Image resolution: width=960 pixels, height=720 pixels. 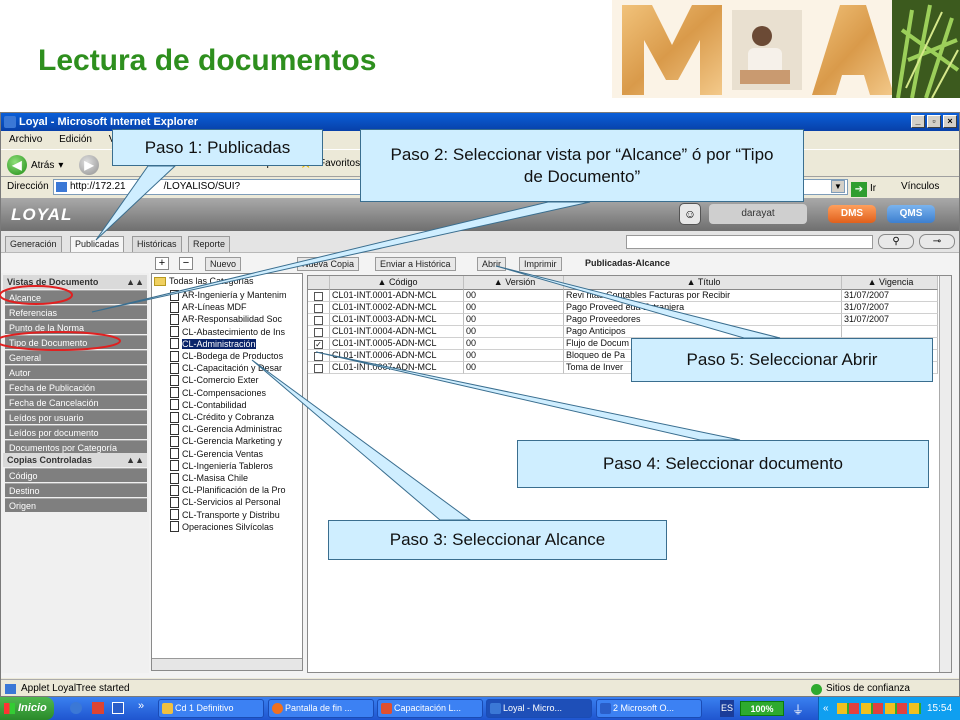 I want to click on task-cd1: Cd 1 Definitivo, so click(x=211, y=708).